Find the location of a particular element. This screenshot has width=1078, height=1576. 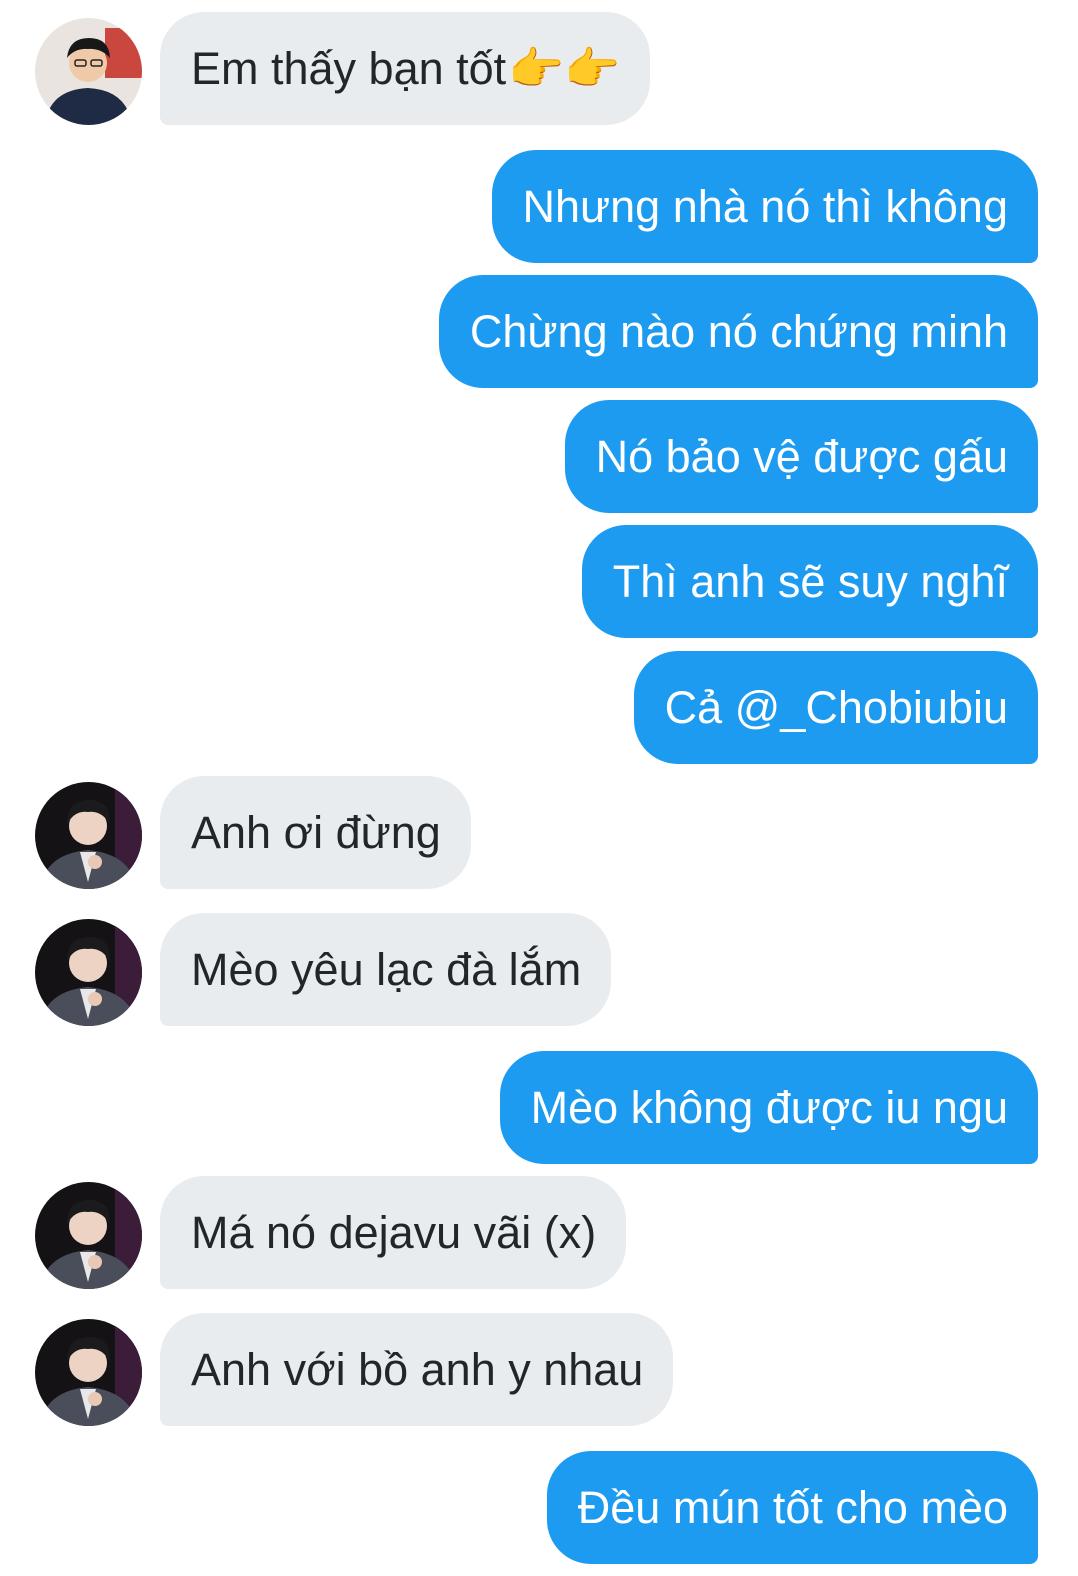

message-text: Mèo yêu lạc đà lắm is located at coordinates (386, 969).